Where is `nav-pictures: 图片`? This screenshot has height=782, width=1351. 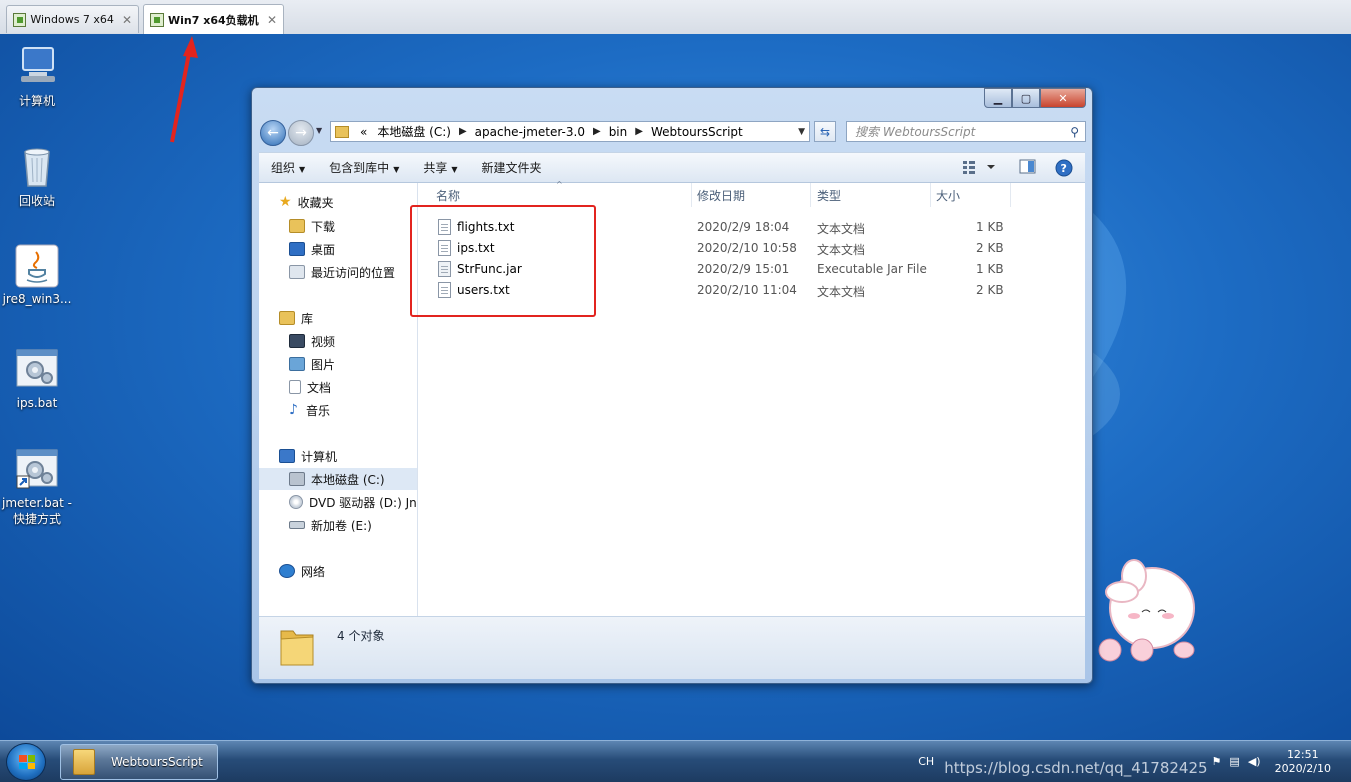
nav-pictures: 图片 is located at coordinates (338, 364).